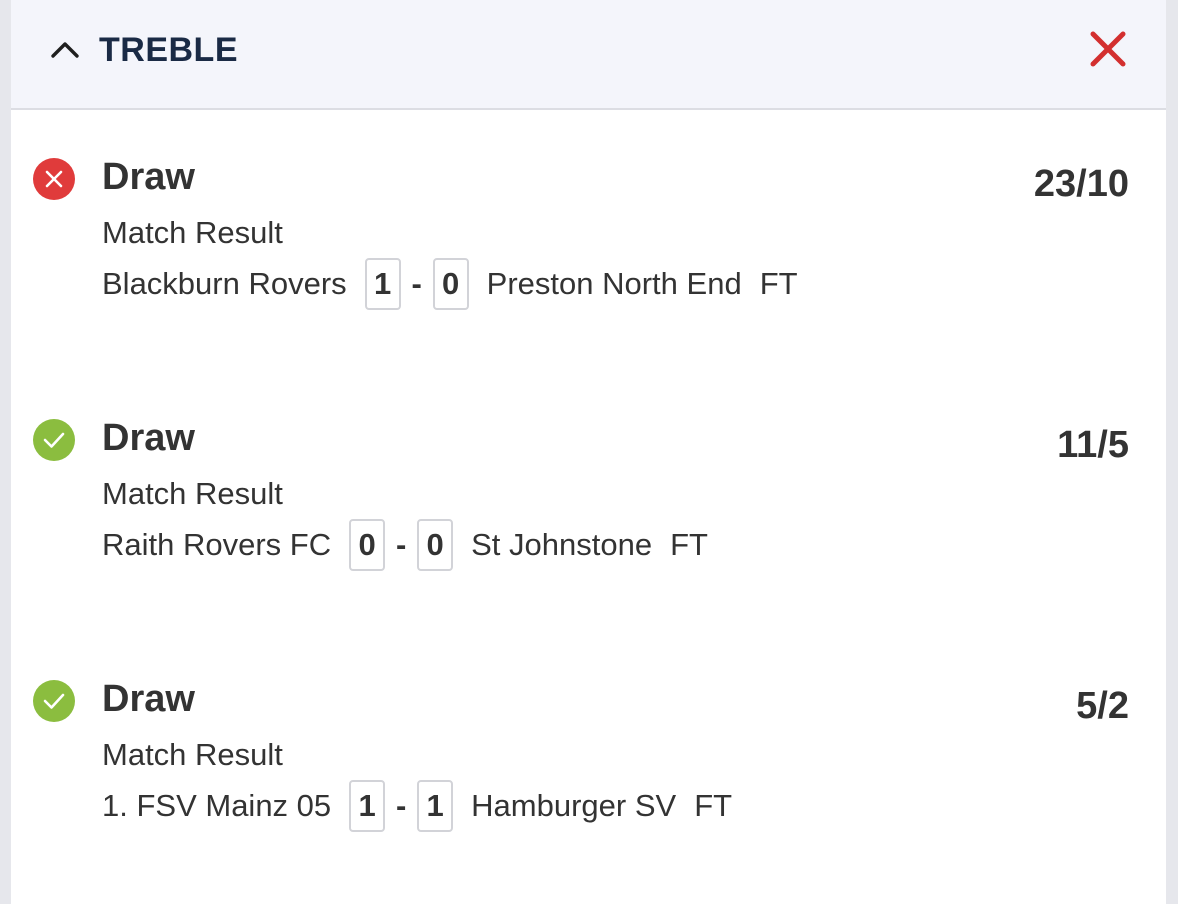 The image size is (1178, 904). Describe the element at coordinates (574, 805) in the screenshot. I see `away-team: Hamburger SV` at that location.